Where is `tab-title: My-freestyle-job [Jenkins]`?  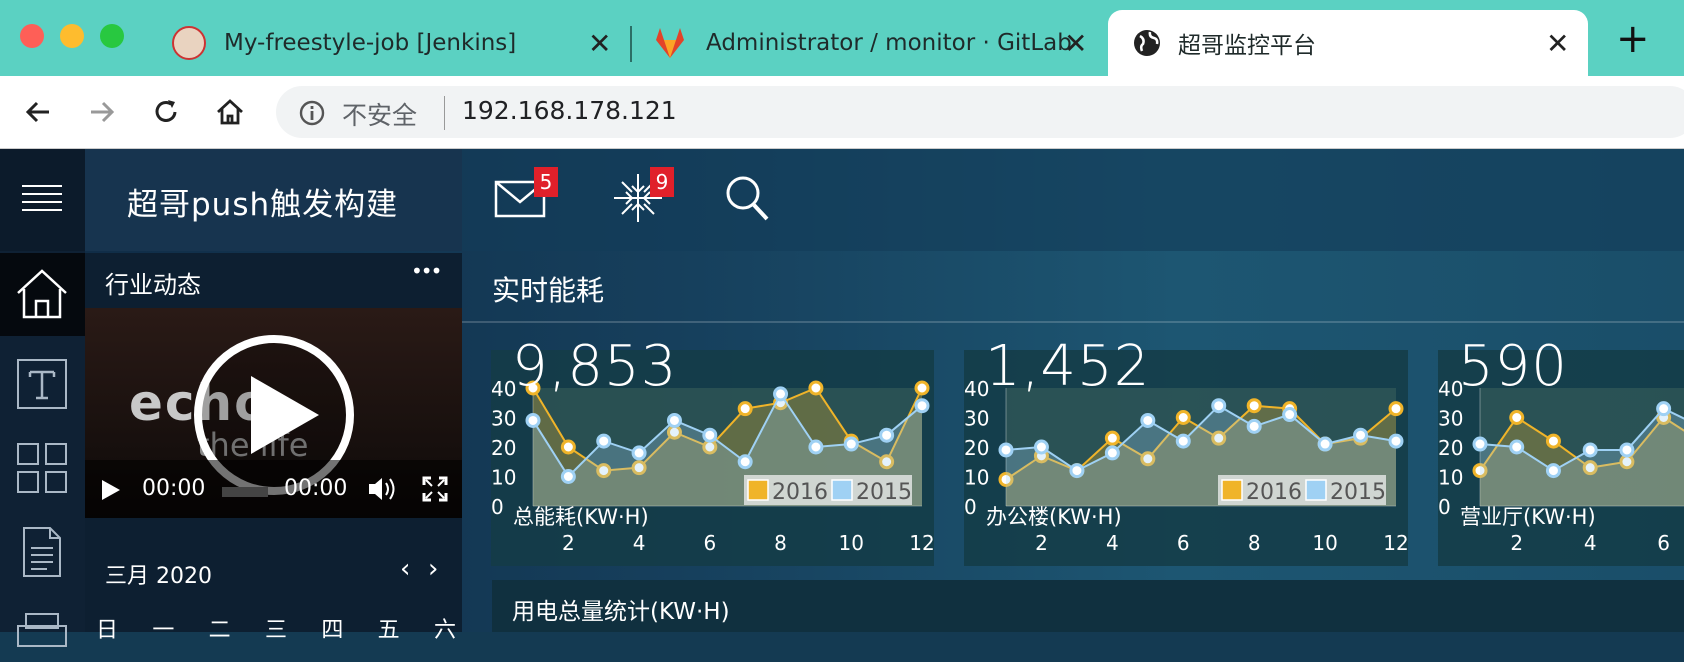 tab-title: My-freestyle-job [Jenkins] is located at coordinates (370, 43).